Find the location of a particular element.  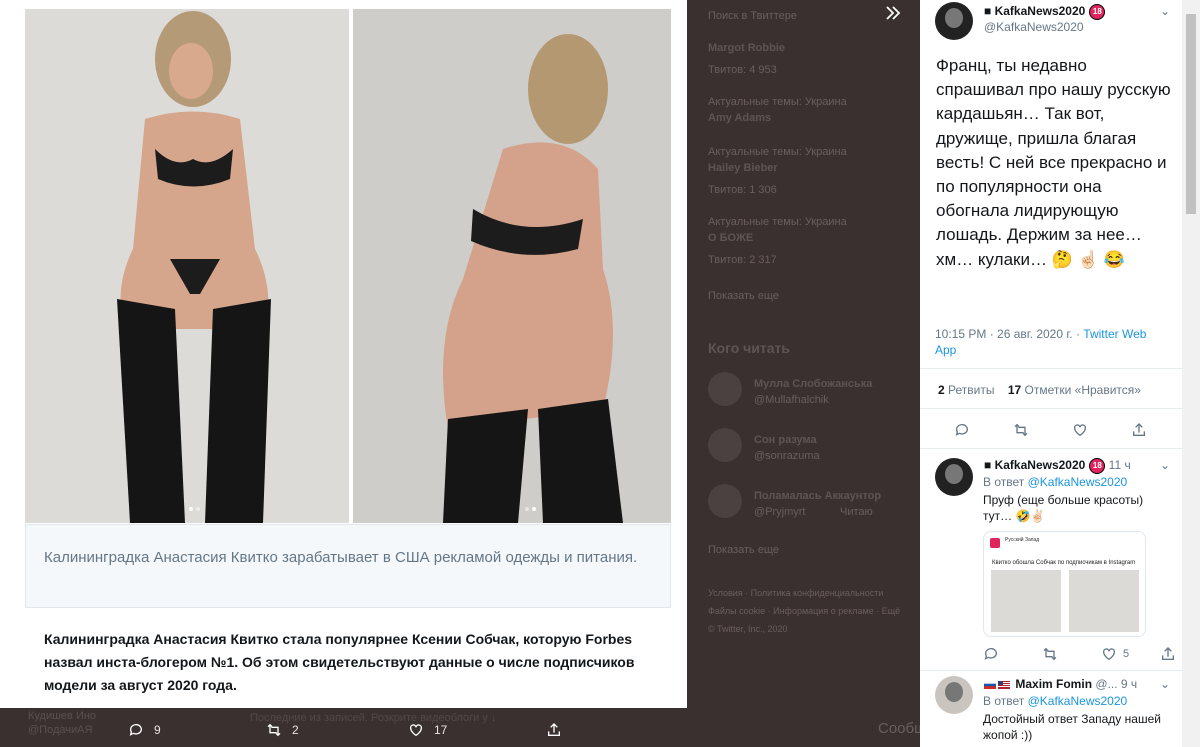

reply-to: В ответ @KafkaNews2020 is located at coordinates (1055, 701).